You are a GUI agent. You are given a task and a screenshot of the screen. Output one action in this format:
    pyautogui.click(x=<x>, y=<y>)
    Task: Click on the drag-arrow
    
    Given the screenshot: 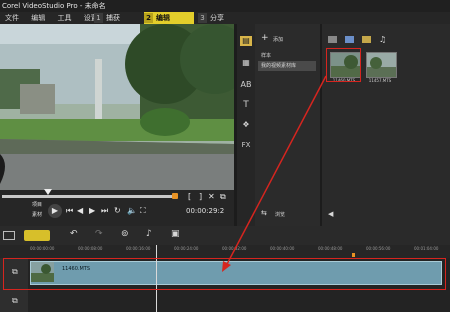 What is the action you would take?
    pyautogui.click(x=274, y=173)
    